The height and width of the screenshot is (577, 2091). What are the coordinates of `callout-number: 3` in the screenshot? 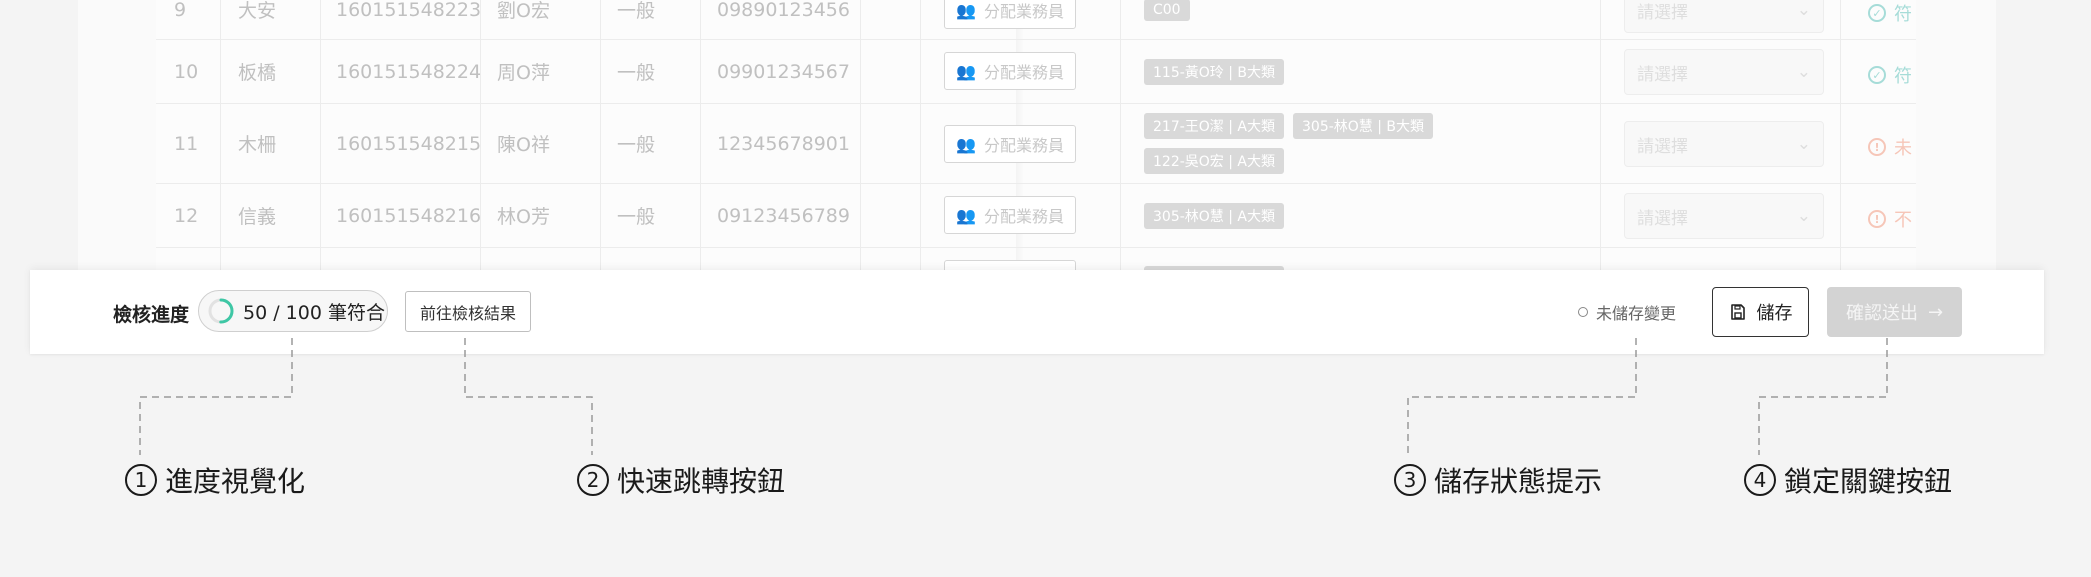 It's located at (1410, 480).